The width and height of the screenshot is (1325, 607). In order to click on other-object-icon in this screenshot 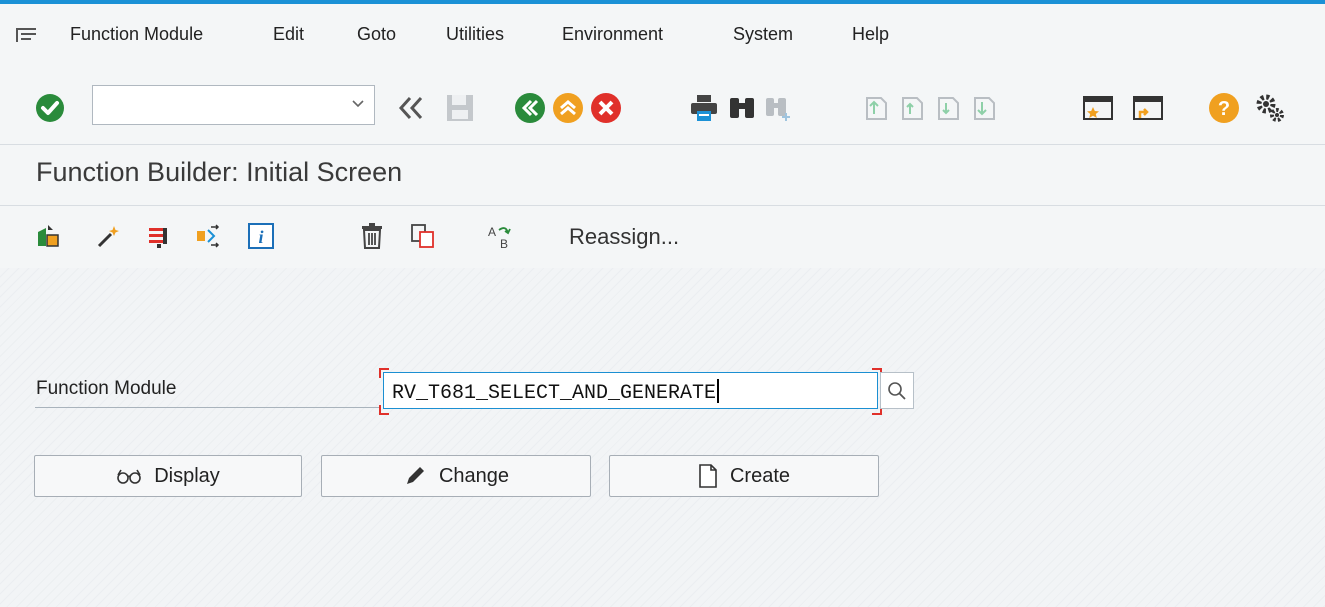, I will do `click(48, 236)`.